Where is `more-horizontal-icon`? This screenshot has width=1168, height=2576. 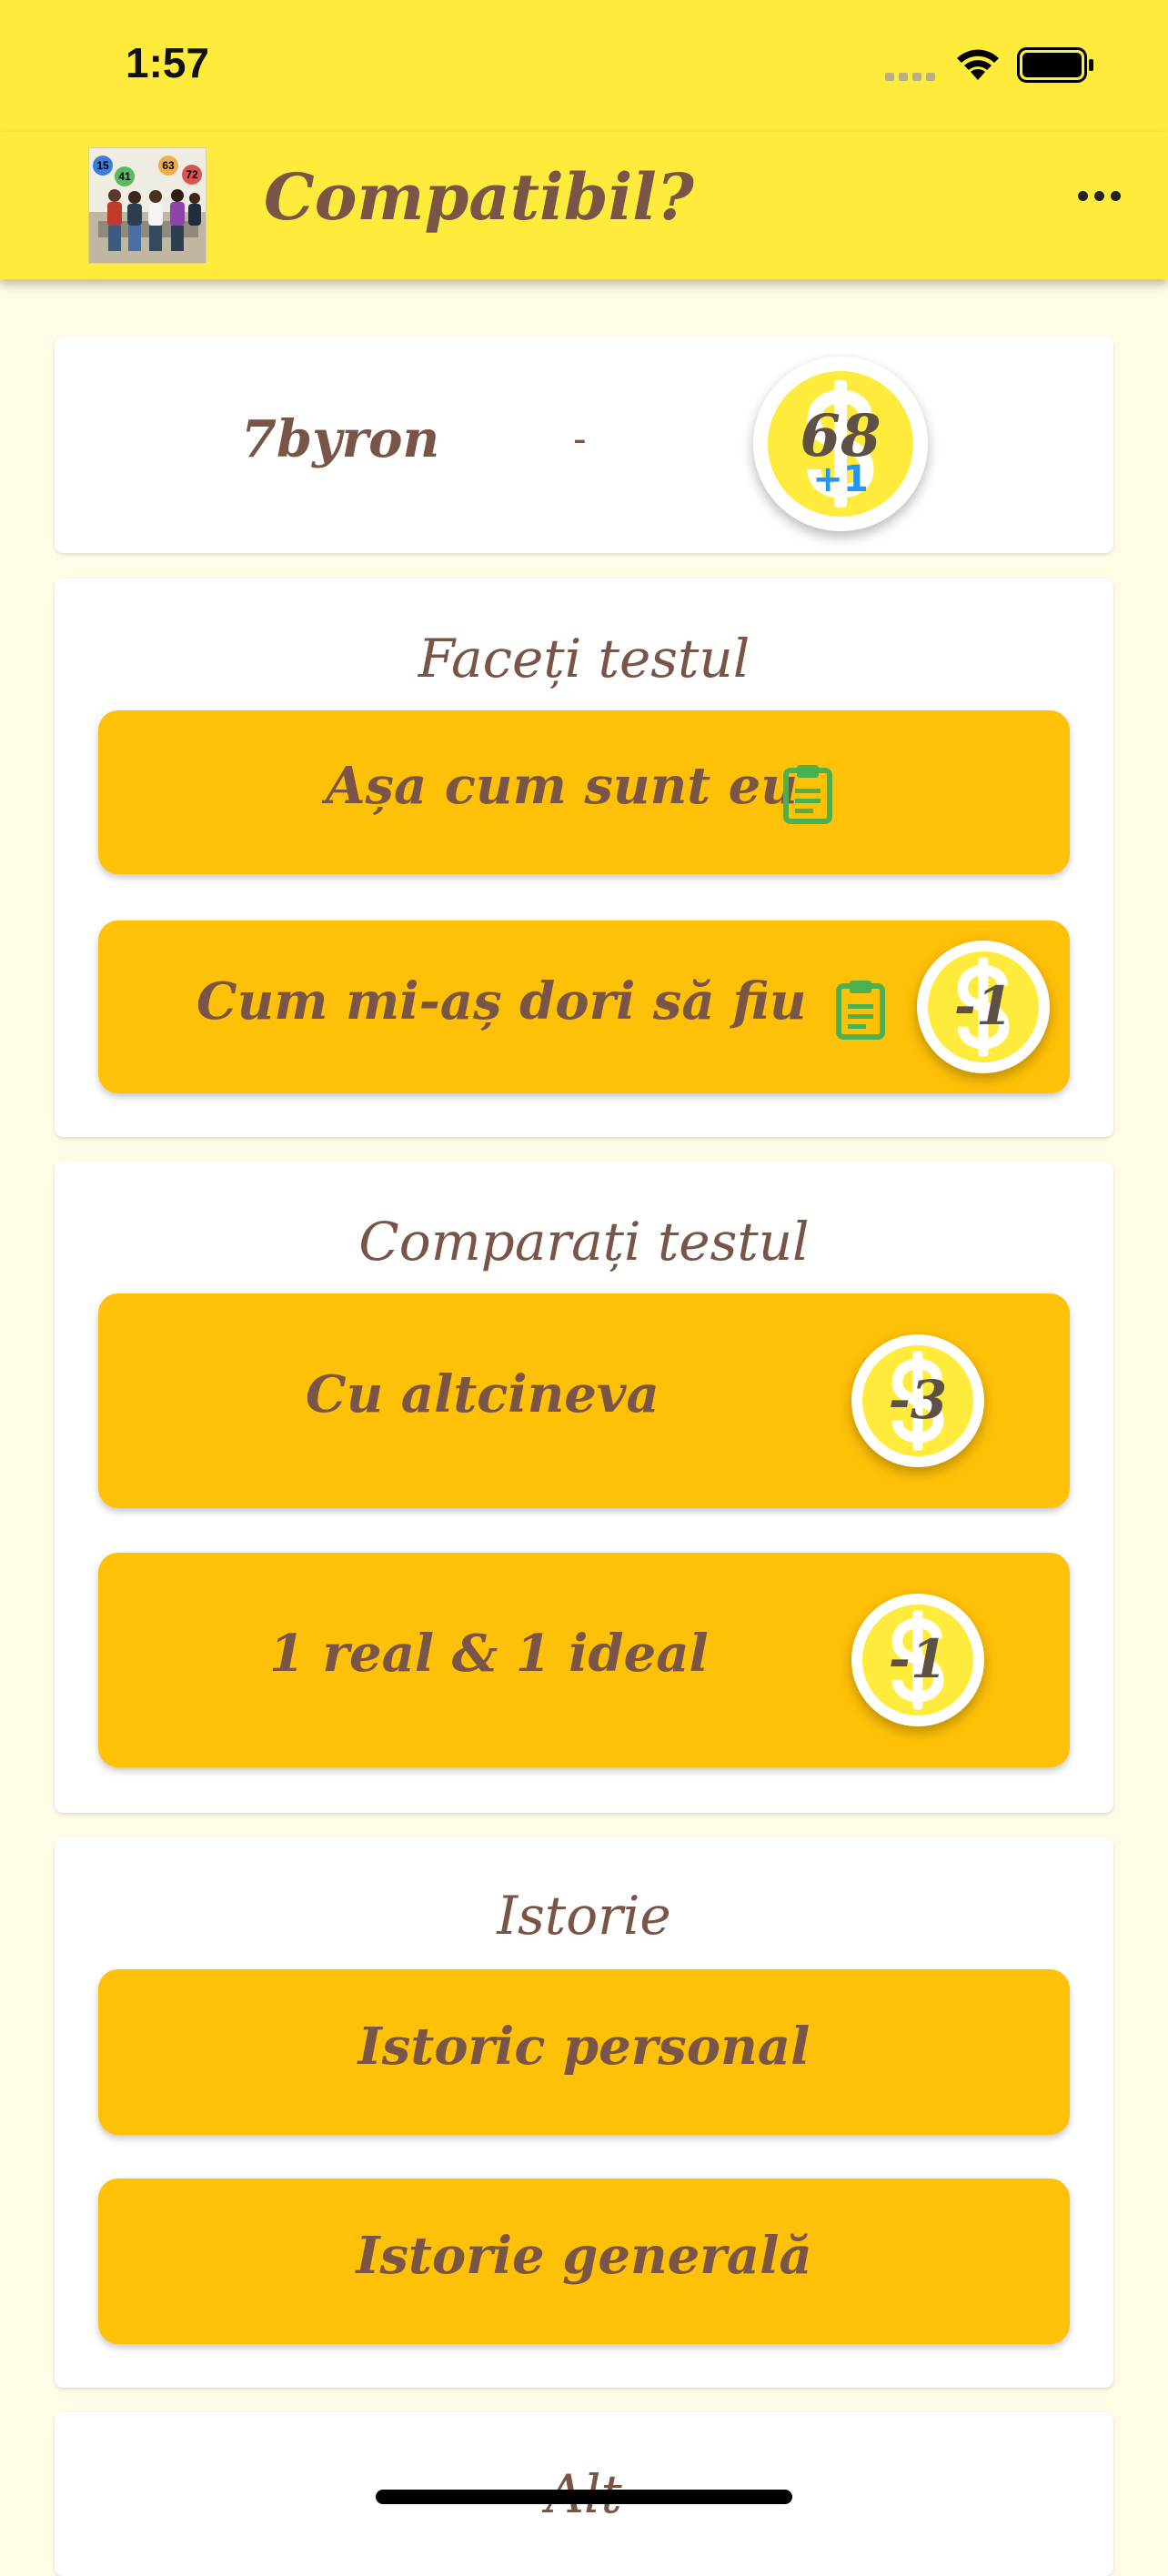 more-horizontal-icon is located at coordinates (1099, 196).